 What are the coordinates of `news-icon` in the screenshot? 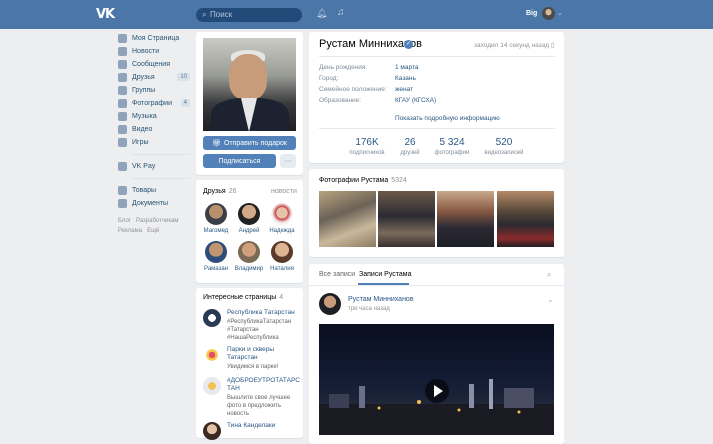 It's located at (122, 51).